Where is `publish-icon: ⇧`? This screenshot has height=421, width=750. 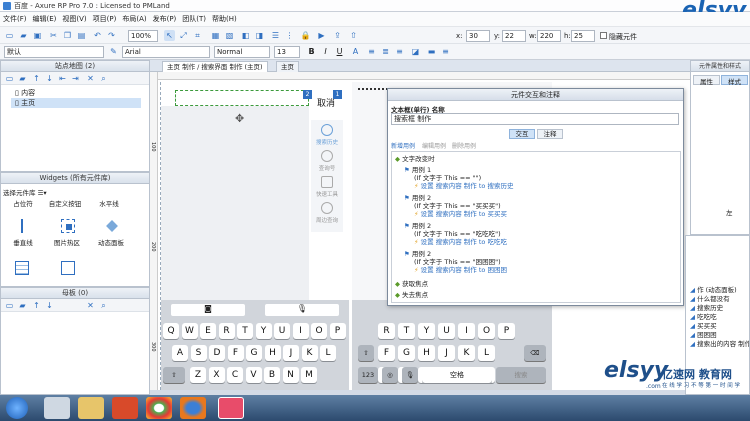 publish-icon: ⇧ is located at coordinates (353, 35).